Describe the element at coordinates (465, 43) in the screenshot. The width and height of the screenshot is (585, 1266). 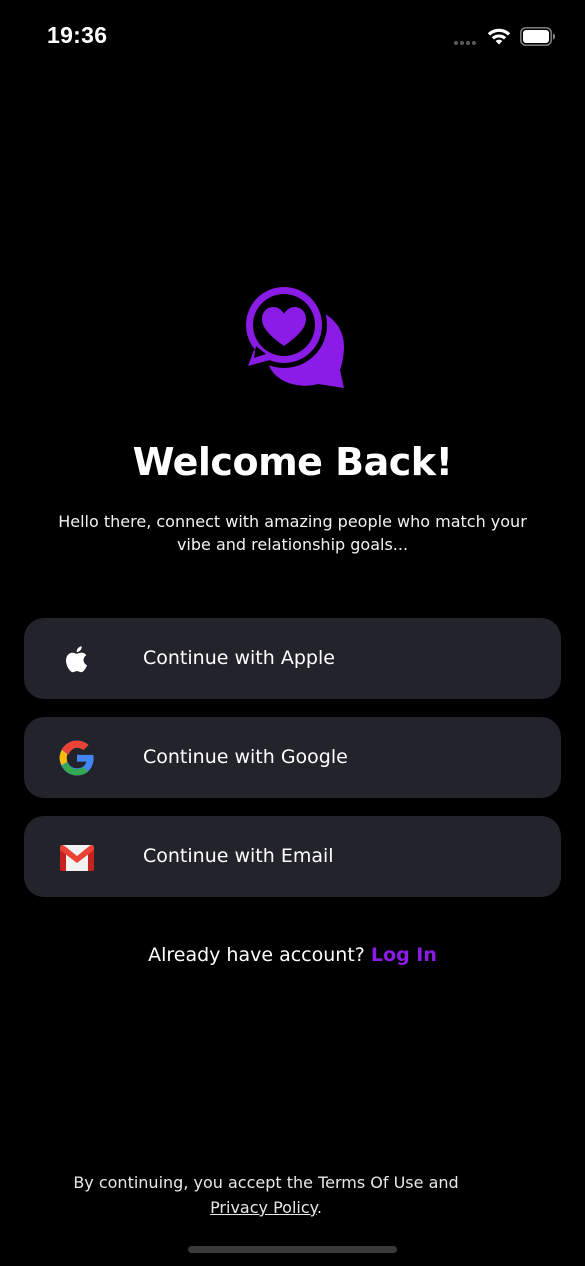
I see `cellular-dots-icon` at that location.